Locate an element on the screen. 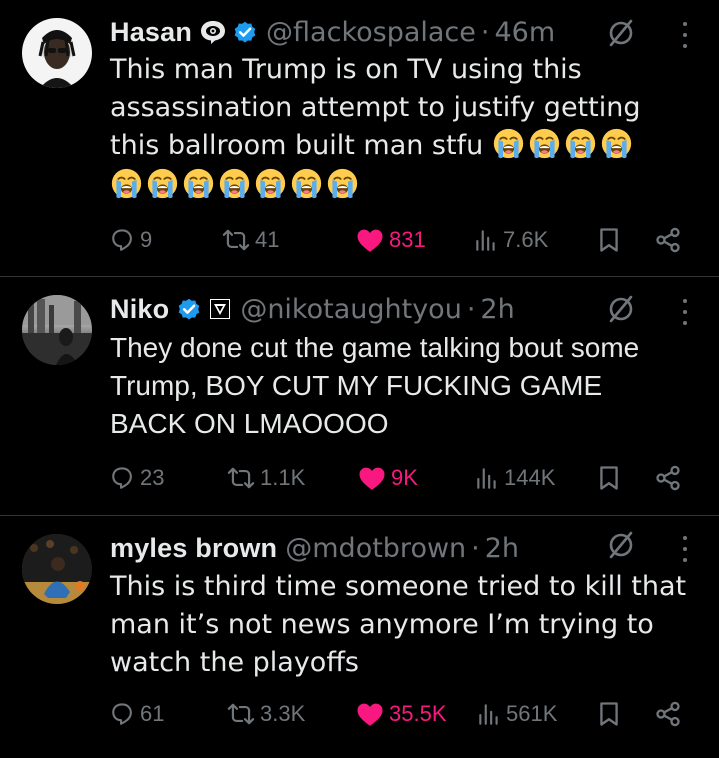 Image resolution: width=719 pixels, height=758 pixels. display-name: Niko is located at coordinates (139, 309).